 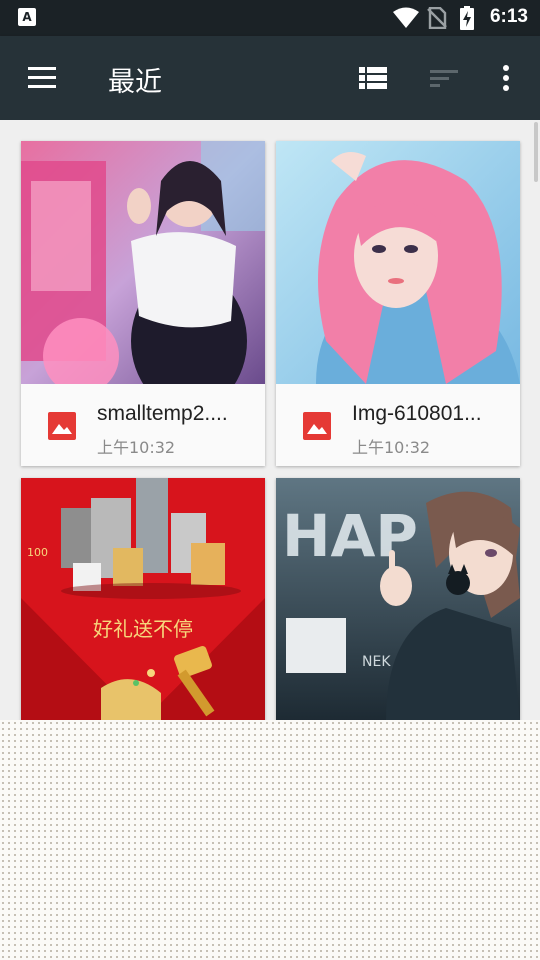 What do you see at coordinates (270, 18) in the screenshot?
I see `status-bar: A 6:13` at bounding box center [270, 18].